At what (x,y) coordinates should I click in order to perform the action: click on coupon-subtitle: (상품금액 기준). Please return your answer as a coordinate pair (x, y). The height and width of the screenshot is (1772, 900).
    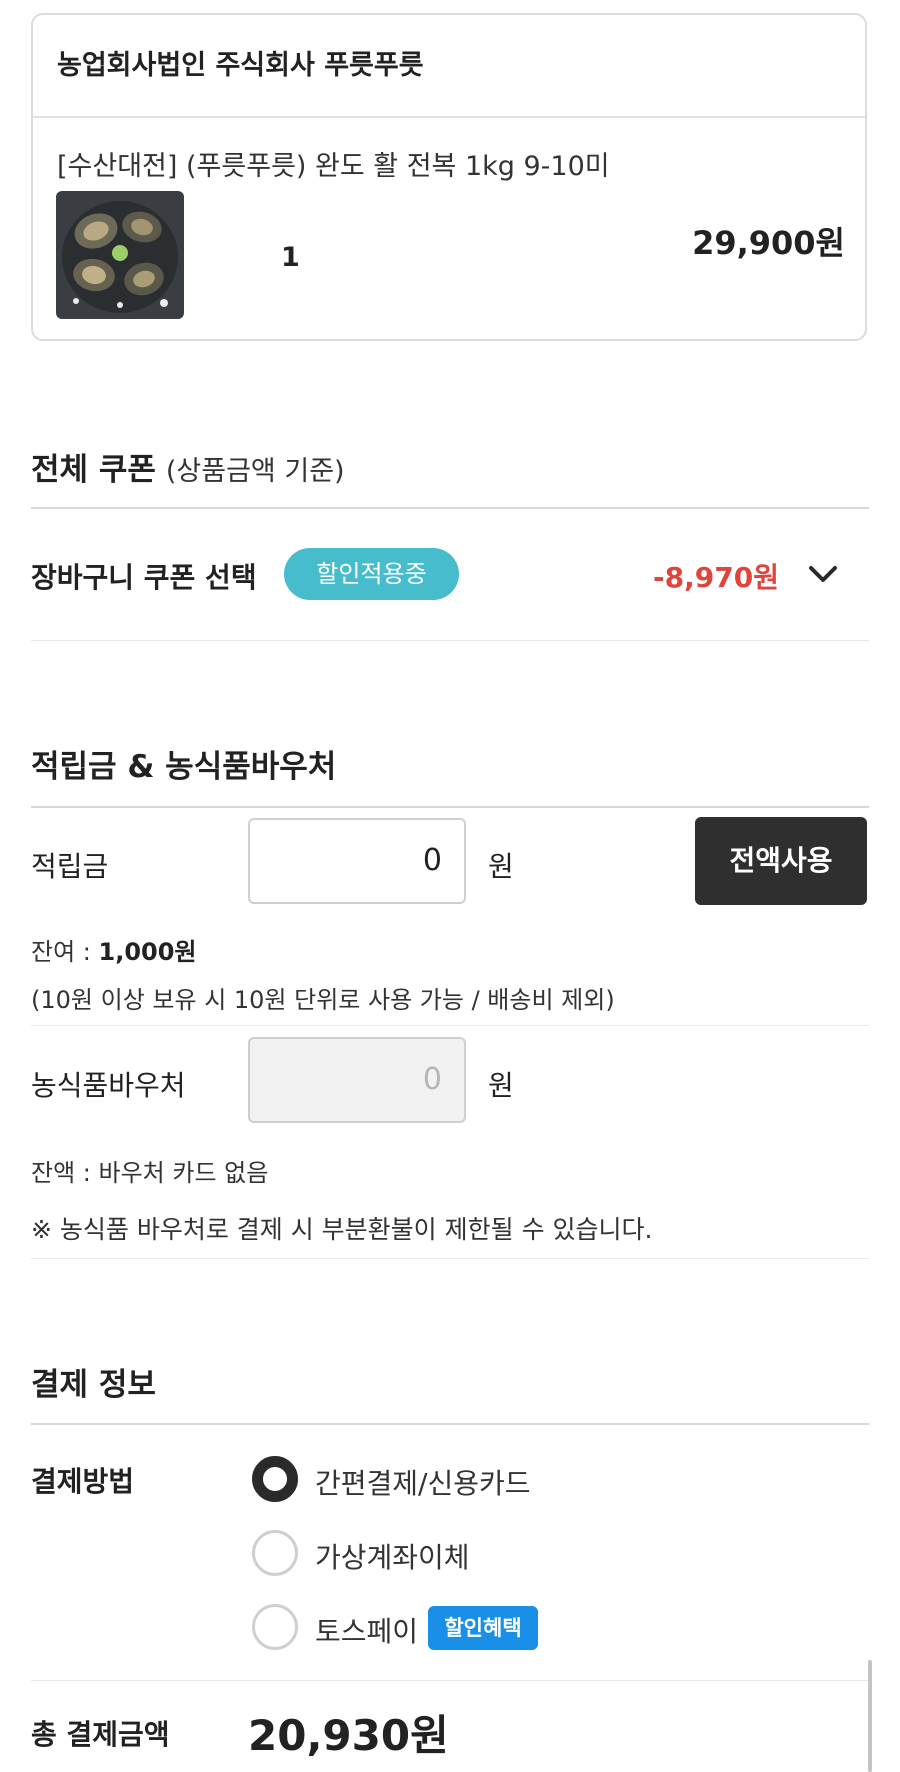
    Looking at the image, I should click on (255, 471).